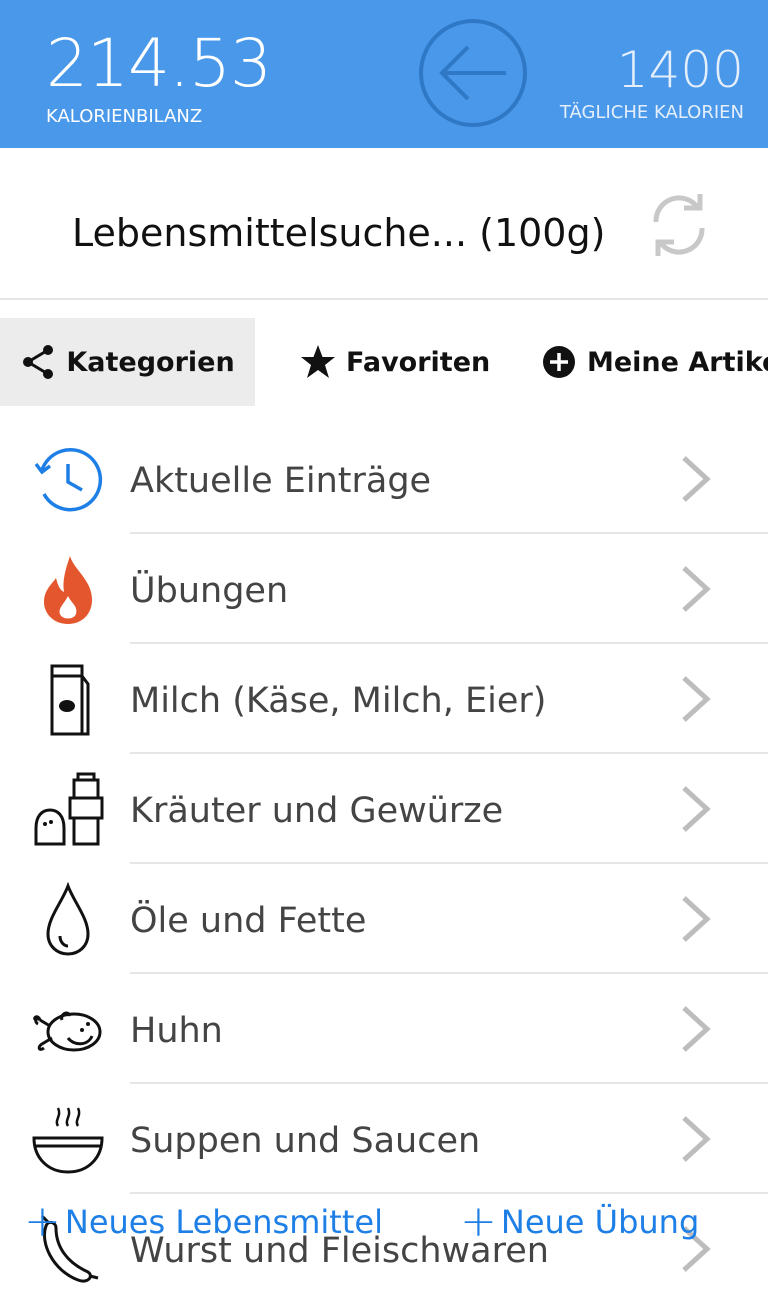  What do you see at coordinates (418, 362) in the screenshot?
I see `tab-favoriten-label: Favoriten` at bounding box center [418, 362].